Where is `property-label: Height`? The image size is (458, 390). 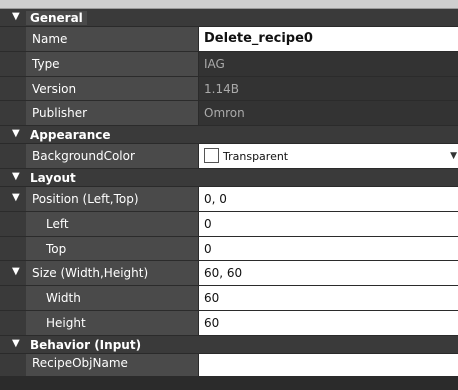
property-label: Height is located at coordinates (112, 322).